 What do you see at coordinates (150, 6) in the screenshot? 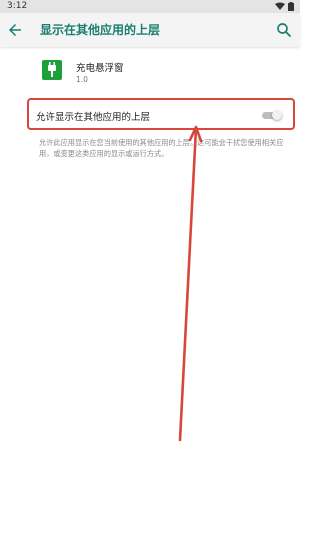
I see `status-bar: 3:12` at bounding box center [150, 6].